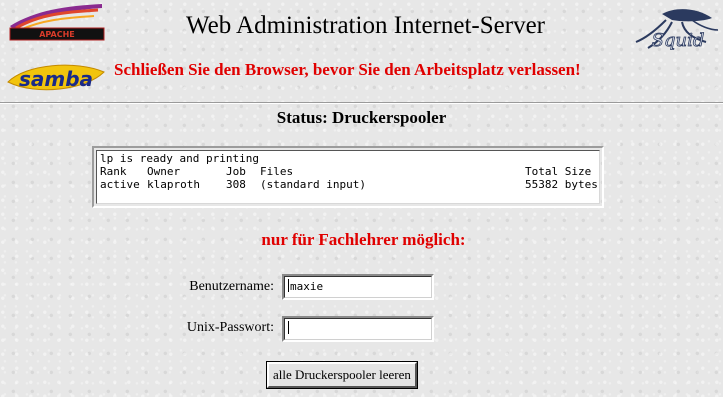 The height and width of the screenshot is (397, 723). I want to click on clear-all-spoolers-label: alle Druckerspooler leeren, so click(342, 374).